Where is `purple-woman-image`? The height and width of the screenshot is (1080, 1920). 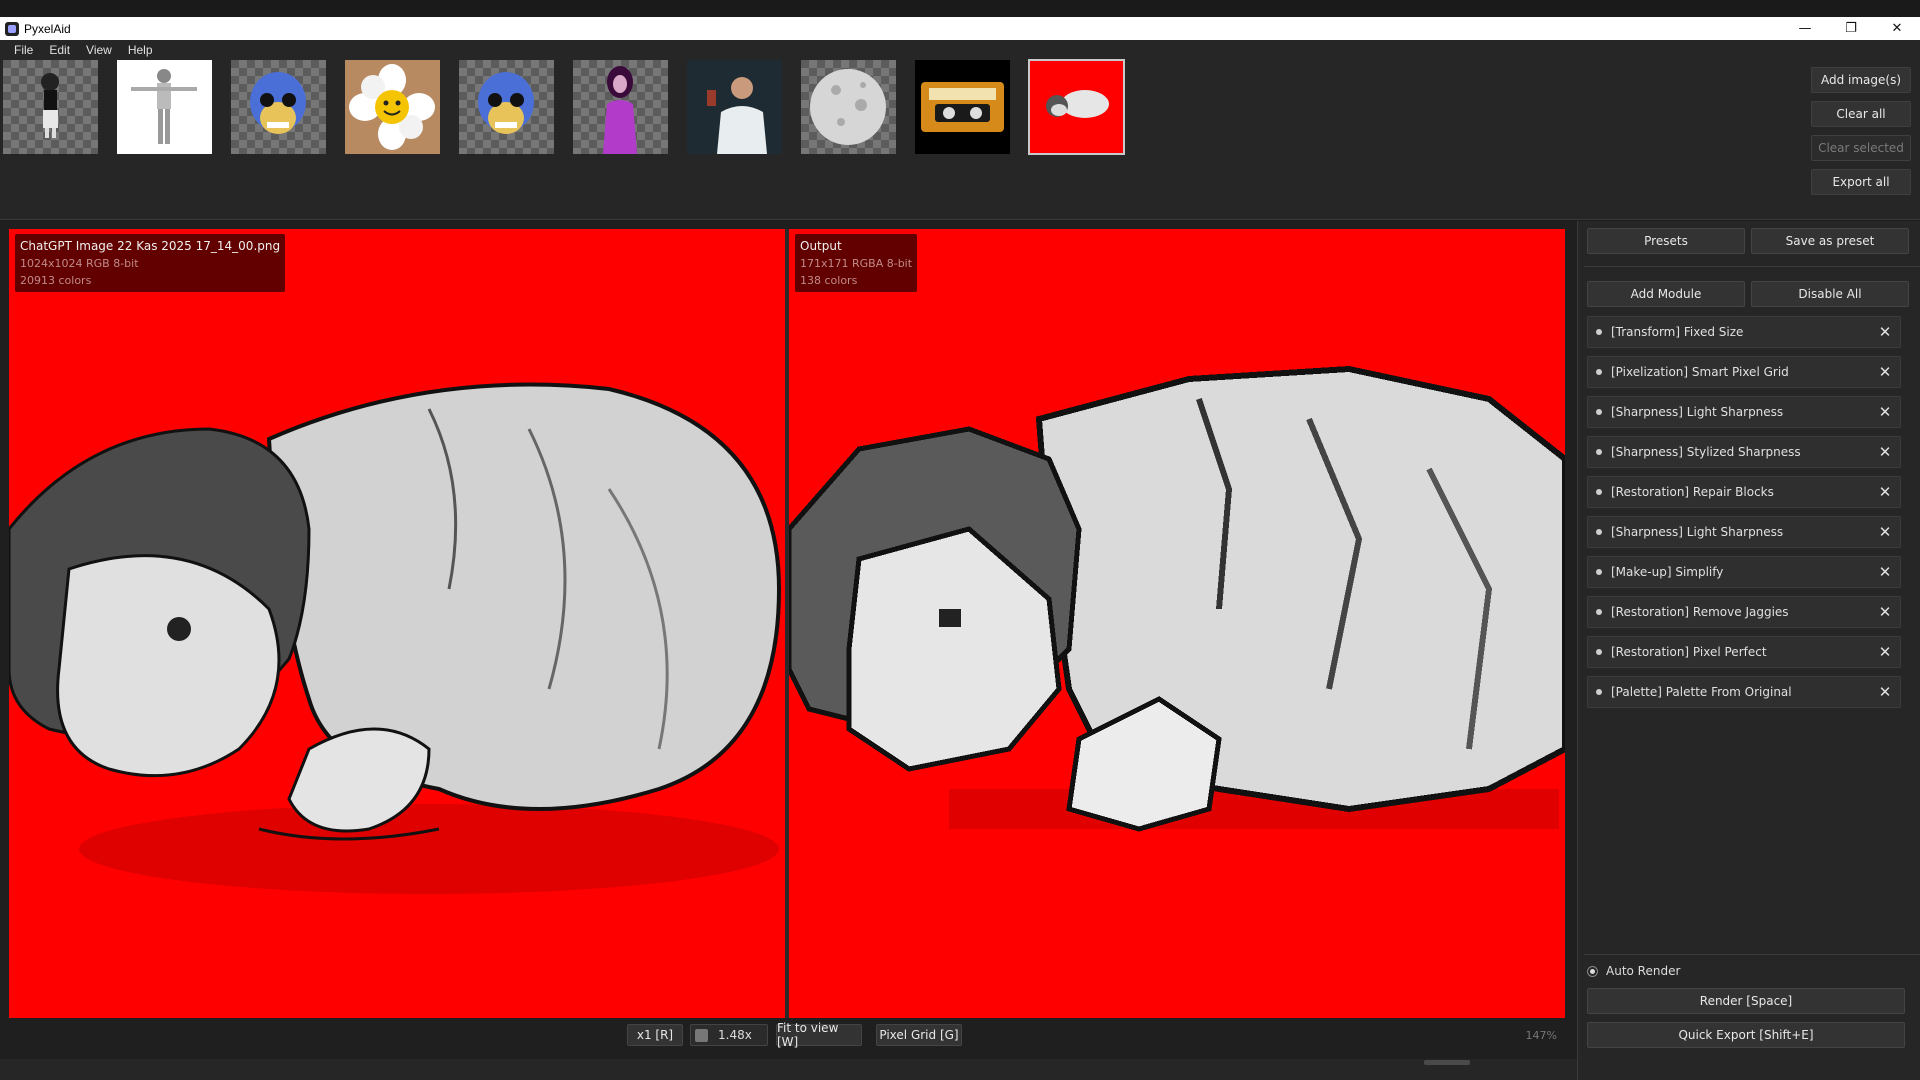 purple-woman-image is located at coordinates (620, 110).